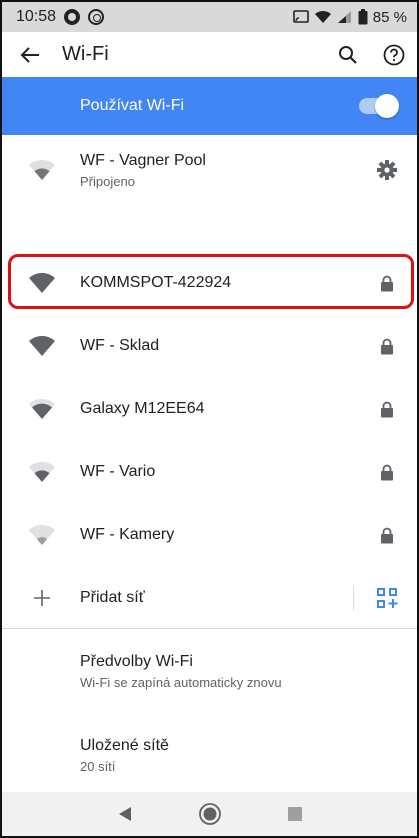  What do you see at coordinates (107, 181) in the screenshot?
I see `network-status: Připojeno` at bounding box center [107, 181].